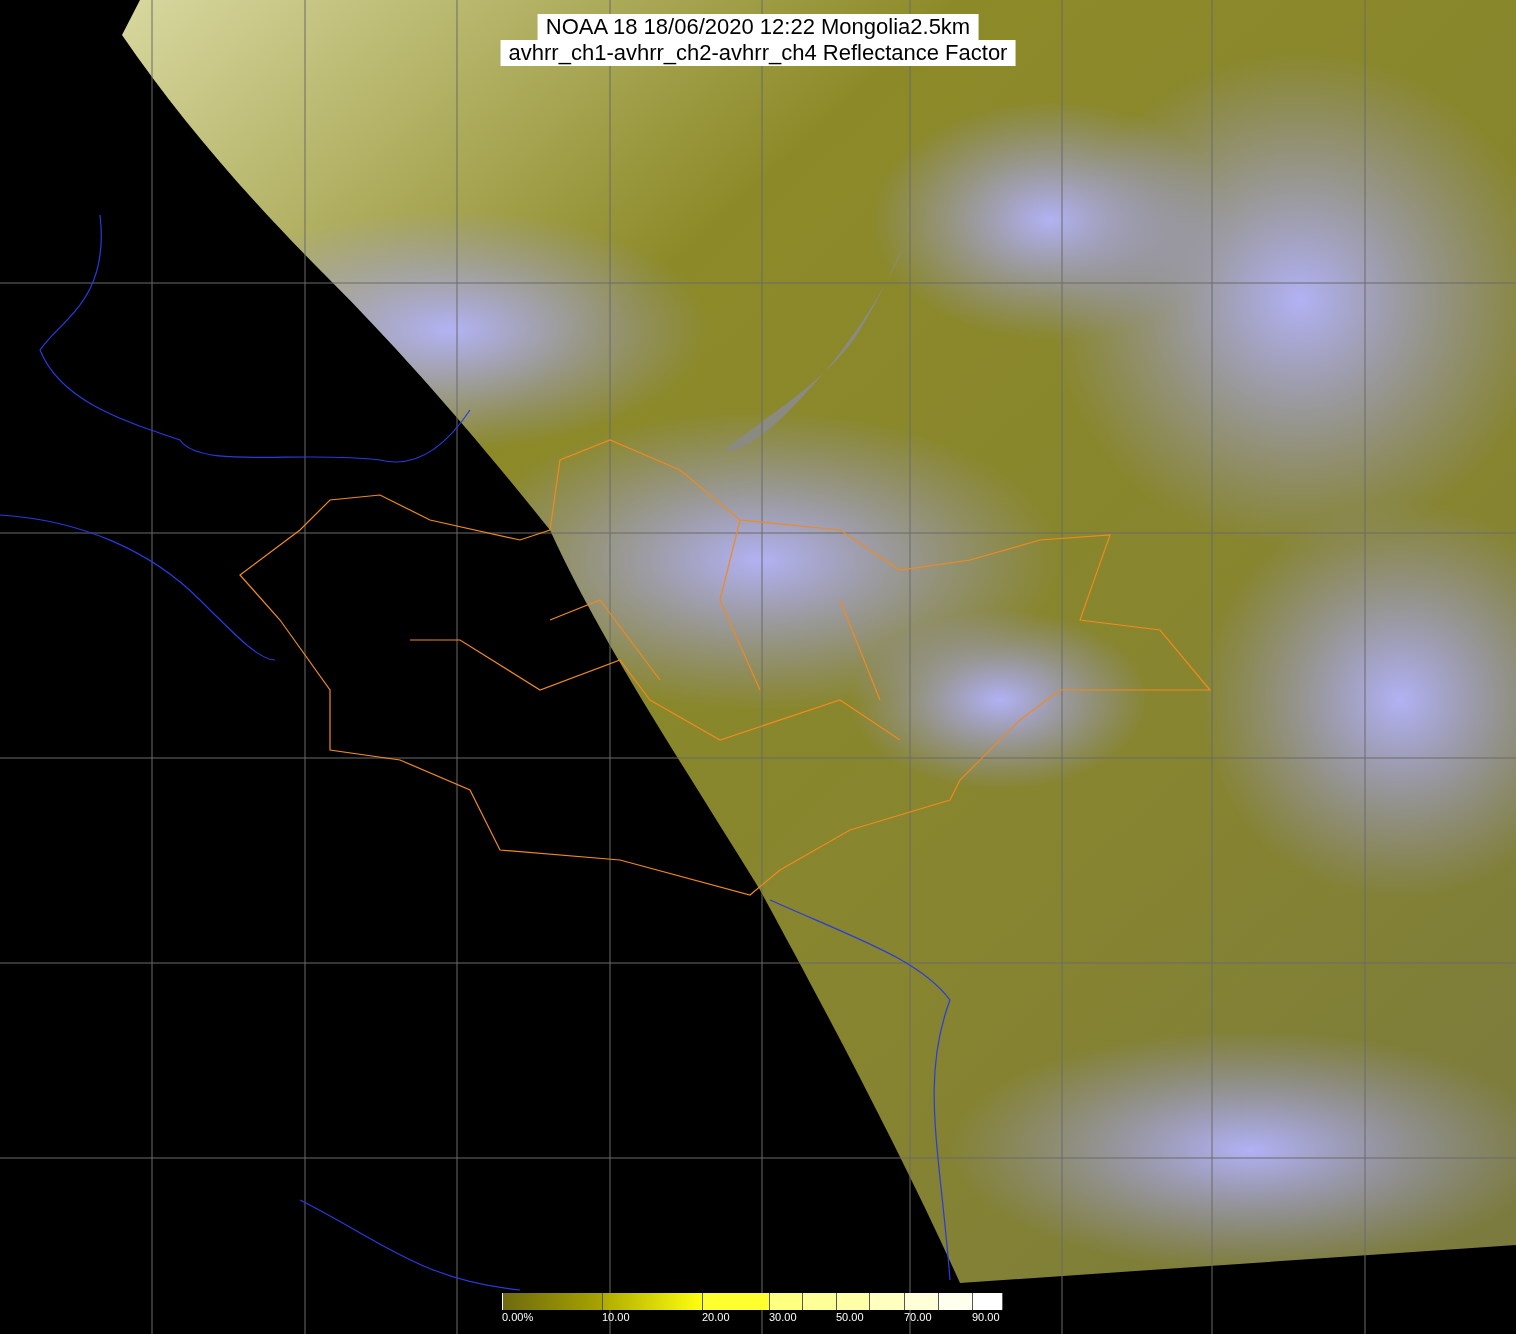 The width and height of the screenshot is (1516, 1334). What do you see at coordinates (758, 53) in the screenshot?
I see `map-title: avhrr_ch1-avhrr_ch2-avhrr_ch4 Reflectance Factor` at bounding box center [758, 53].